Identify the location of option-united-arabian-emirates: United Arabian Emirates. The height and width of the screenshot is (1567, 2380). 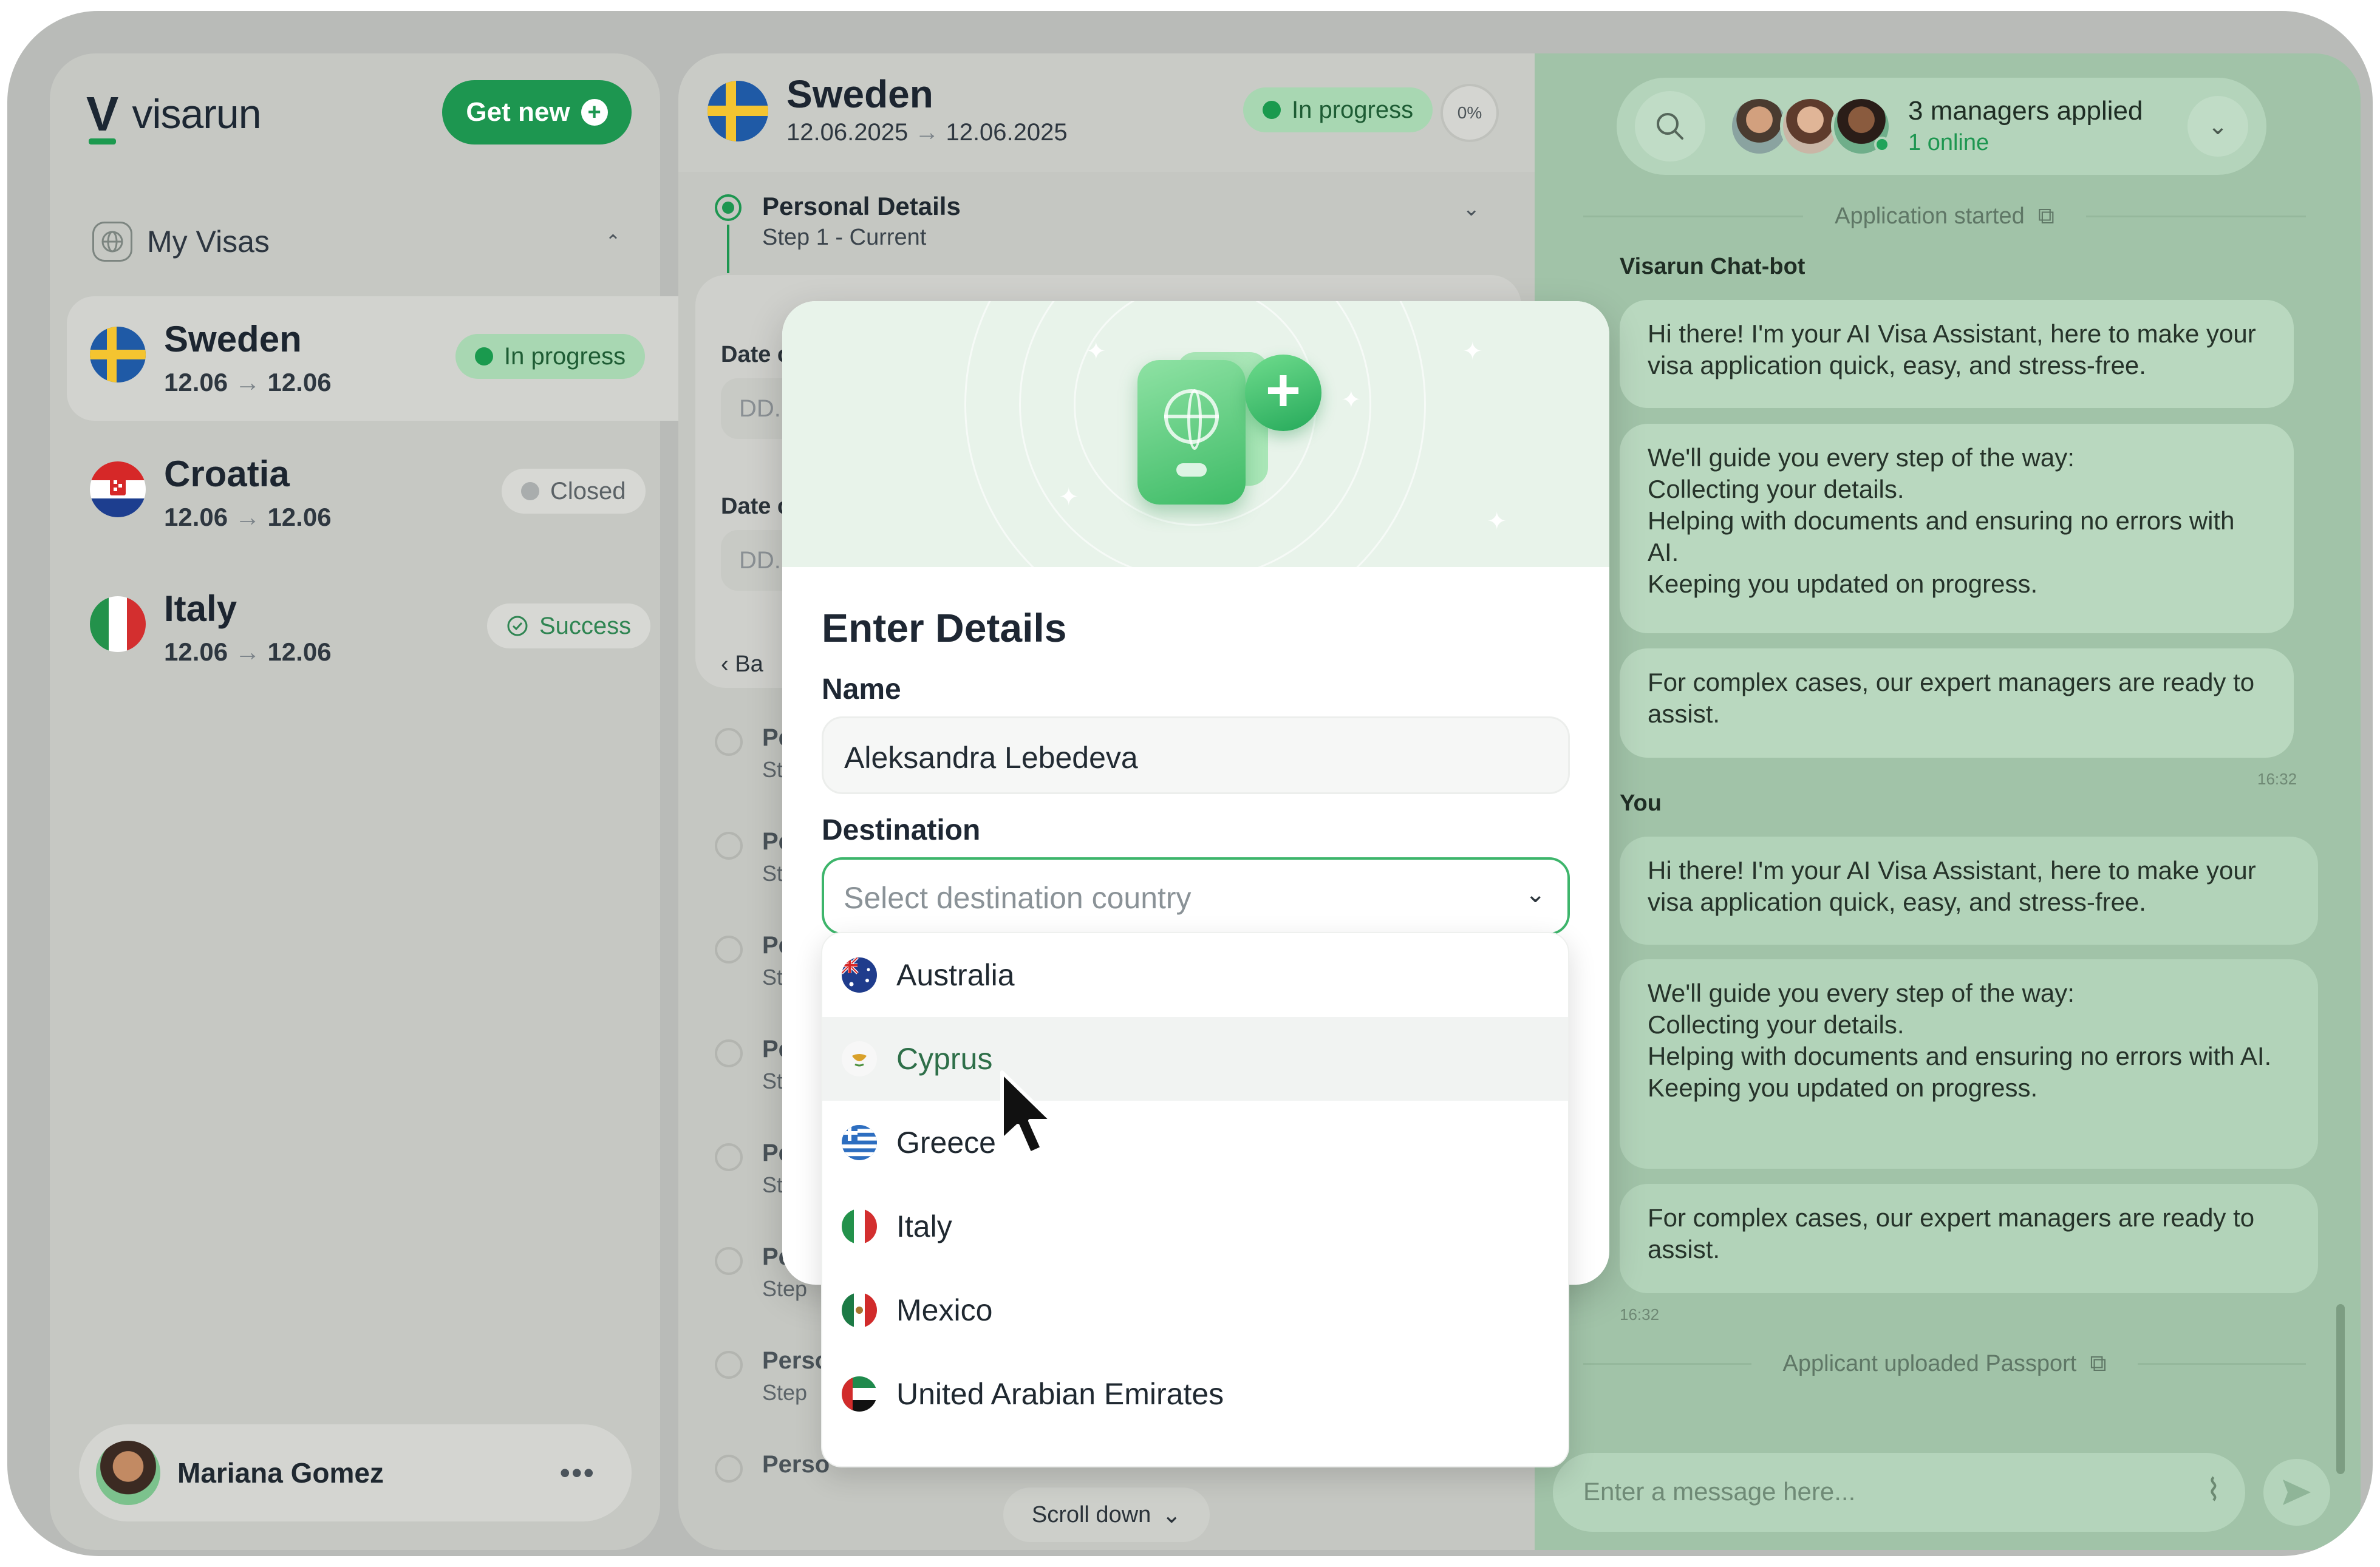
(1195, 1394).